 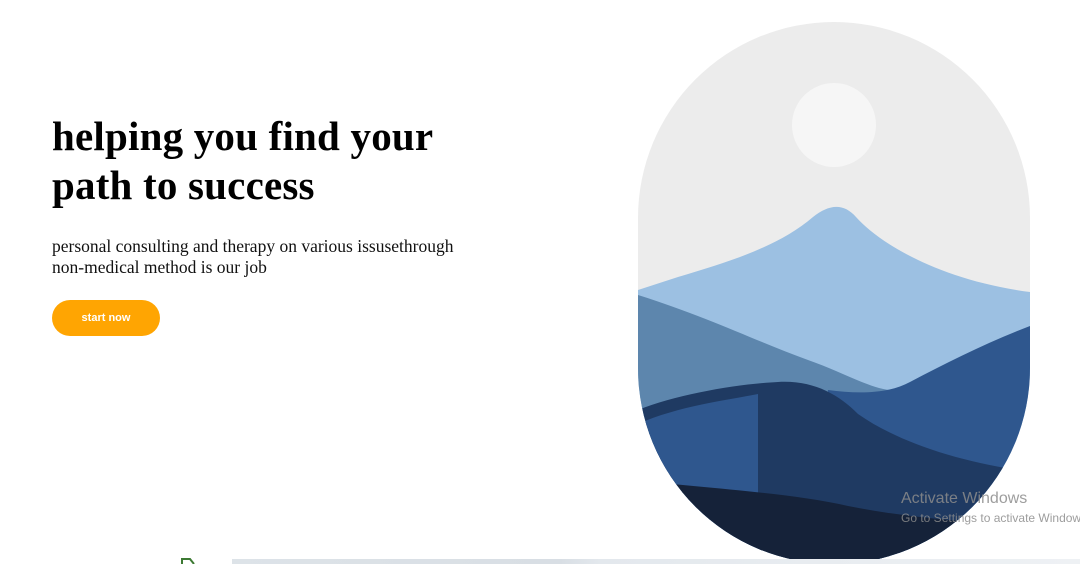 What do you see at coordinates (302, 161) in the screenshot?
I see `hero-headline: helping you find your path to success` at bounding box center [302, 161].